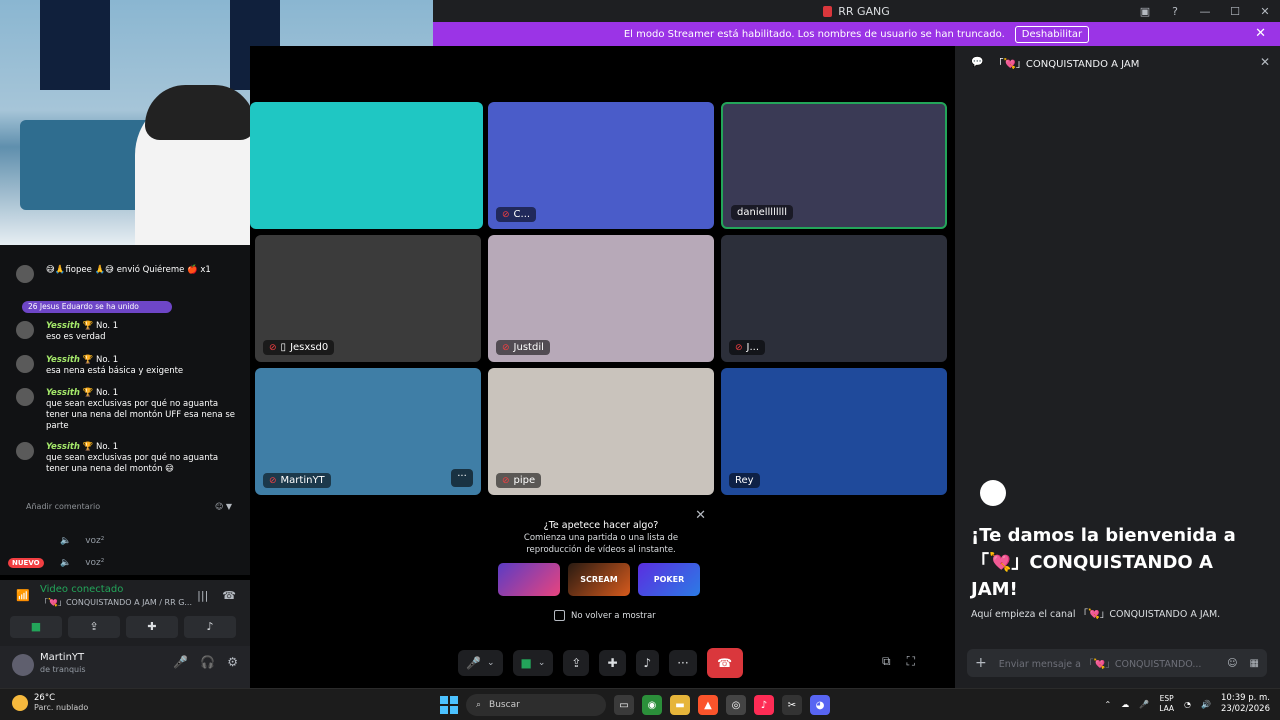 The image size is (1280, 720). Describe the element at coordinates (223, 507) in the screenshot. I see `emoji-icon: ☺ ▼` at that location.